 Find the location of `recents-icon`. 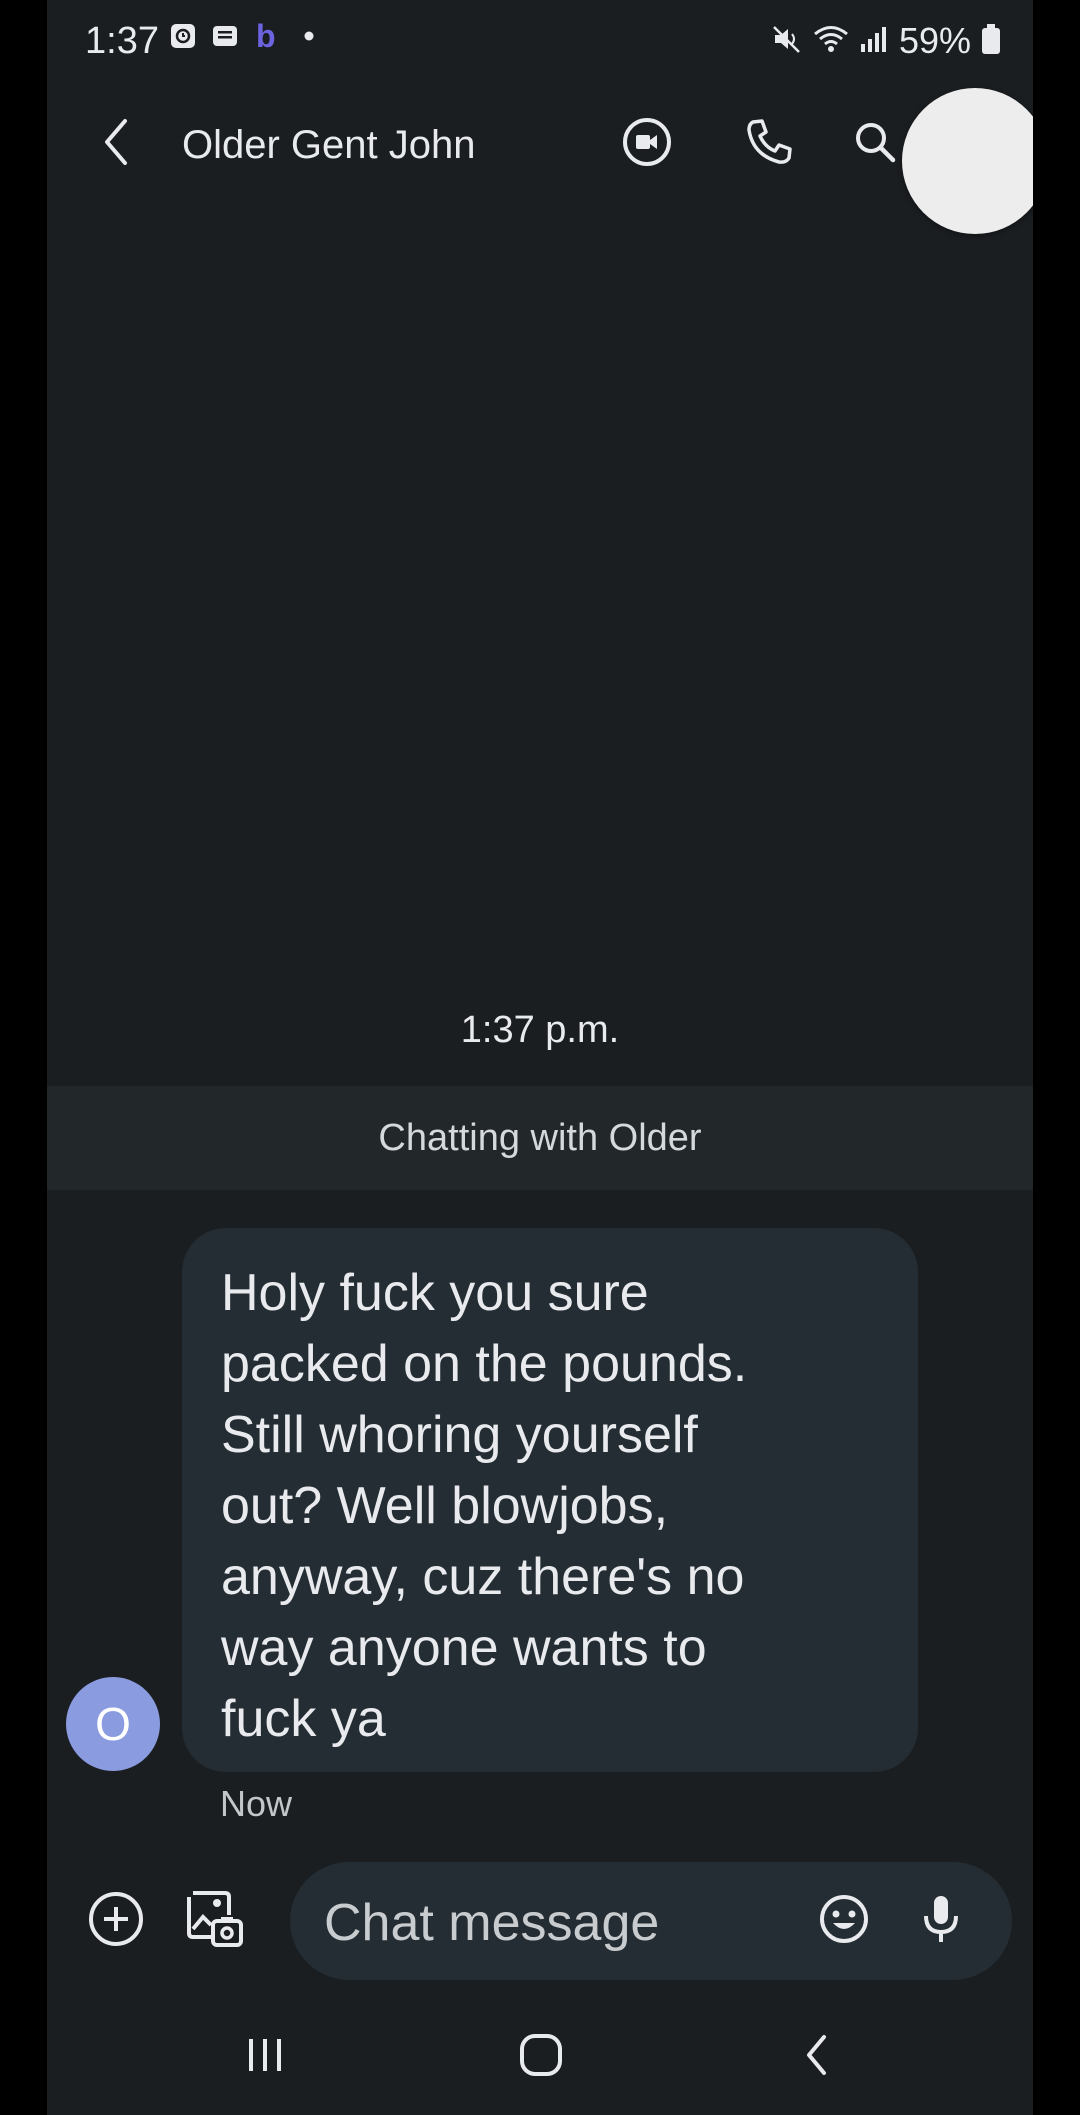

recents-icon is located at coordinates (265, 2057).